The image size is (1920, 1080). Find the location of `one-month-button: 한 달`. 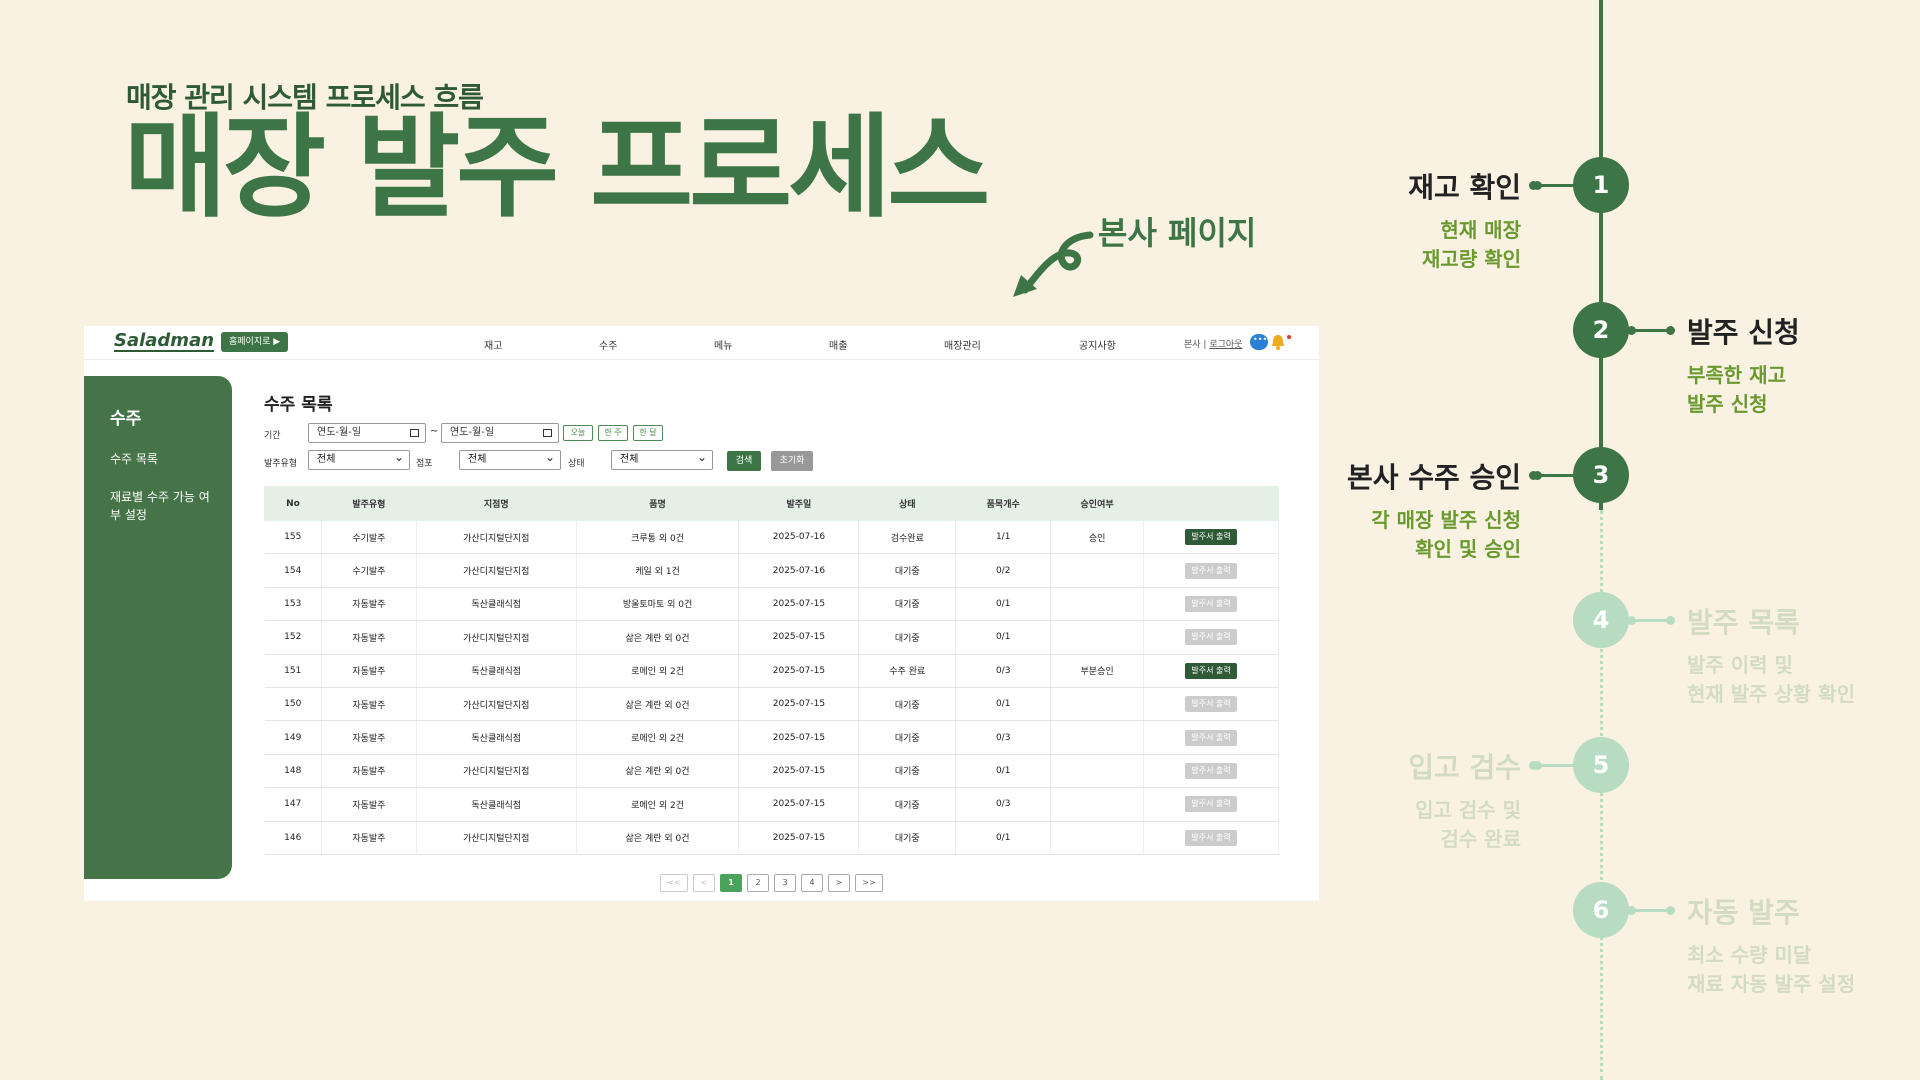

one-month-button: 한 달 is located at coordinates (648, 433).